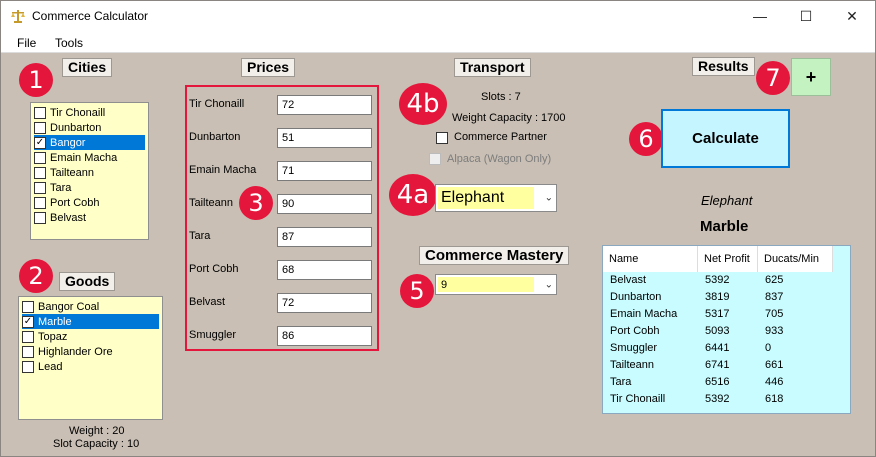  What do you see at coordinates (501, 97) in the screenshot?
I see `transport-slots: Slots : 7` at bounding box center [501, 97].